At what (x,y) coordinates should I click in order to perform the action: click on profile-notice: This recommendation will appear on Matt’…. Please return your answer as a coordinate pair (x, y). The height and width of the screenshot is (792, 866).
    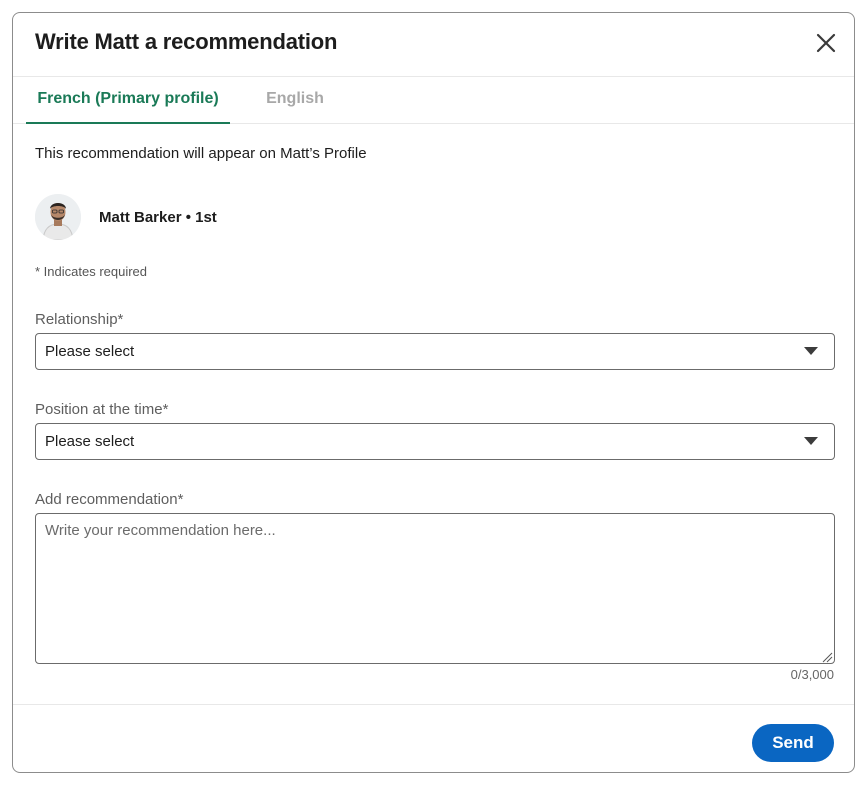
    Looking at the image, I should click on (201, 153).